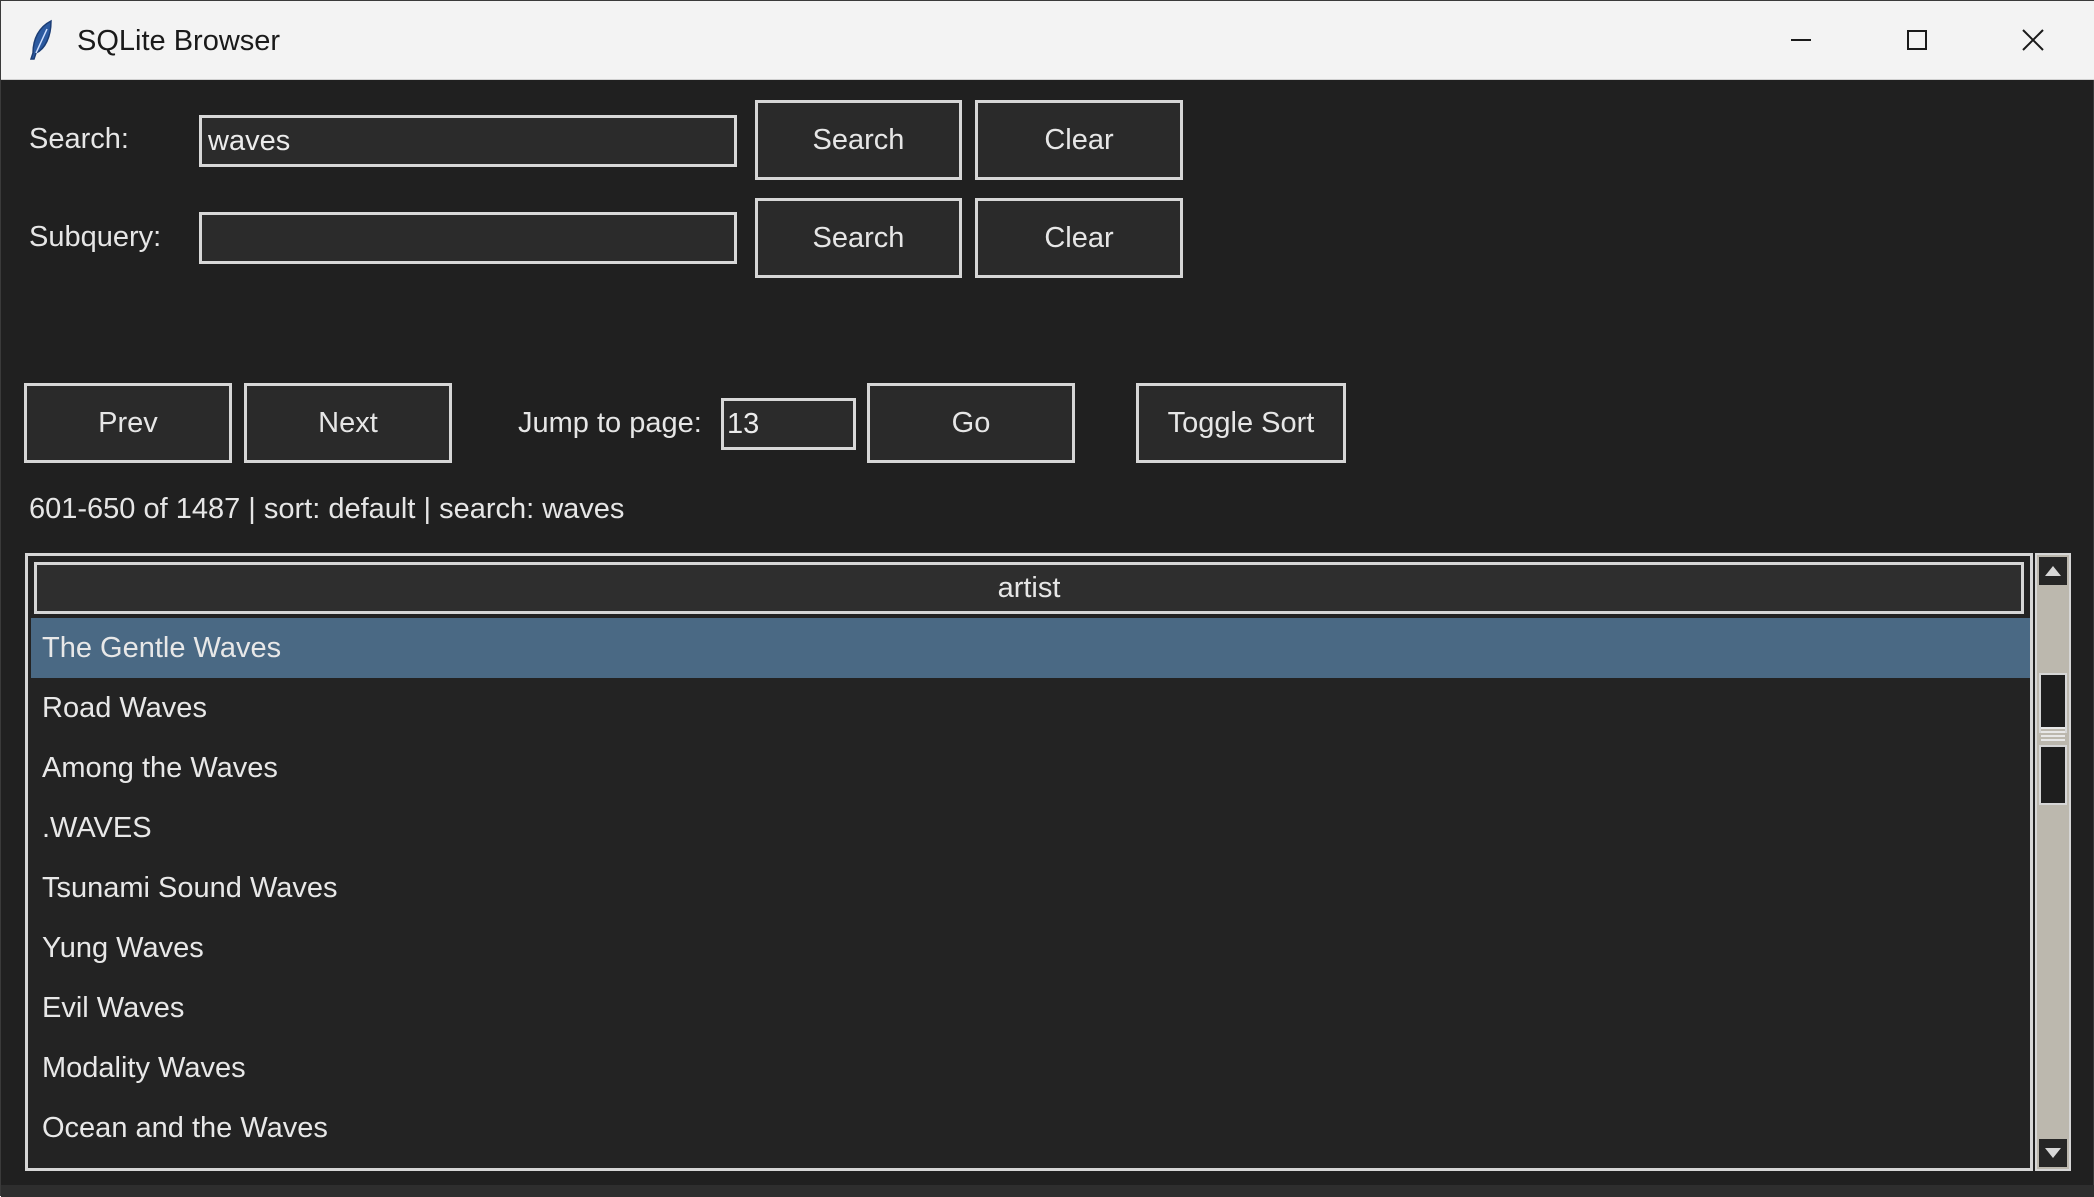 This screenshot has width=2094, height=1197. Describe the element at coordinates (2053, 775) in the screenshot. I see `scroll-thumb-bottom` at that location.